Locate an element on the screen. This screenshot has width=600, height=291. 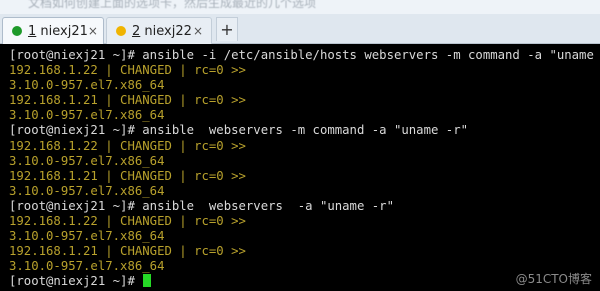
warning-status-icon is located at coordinates (121, 31).